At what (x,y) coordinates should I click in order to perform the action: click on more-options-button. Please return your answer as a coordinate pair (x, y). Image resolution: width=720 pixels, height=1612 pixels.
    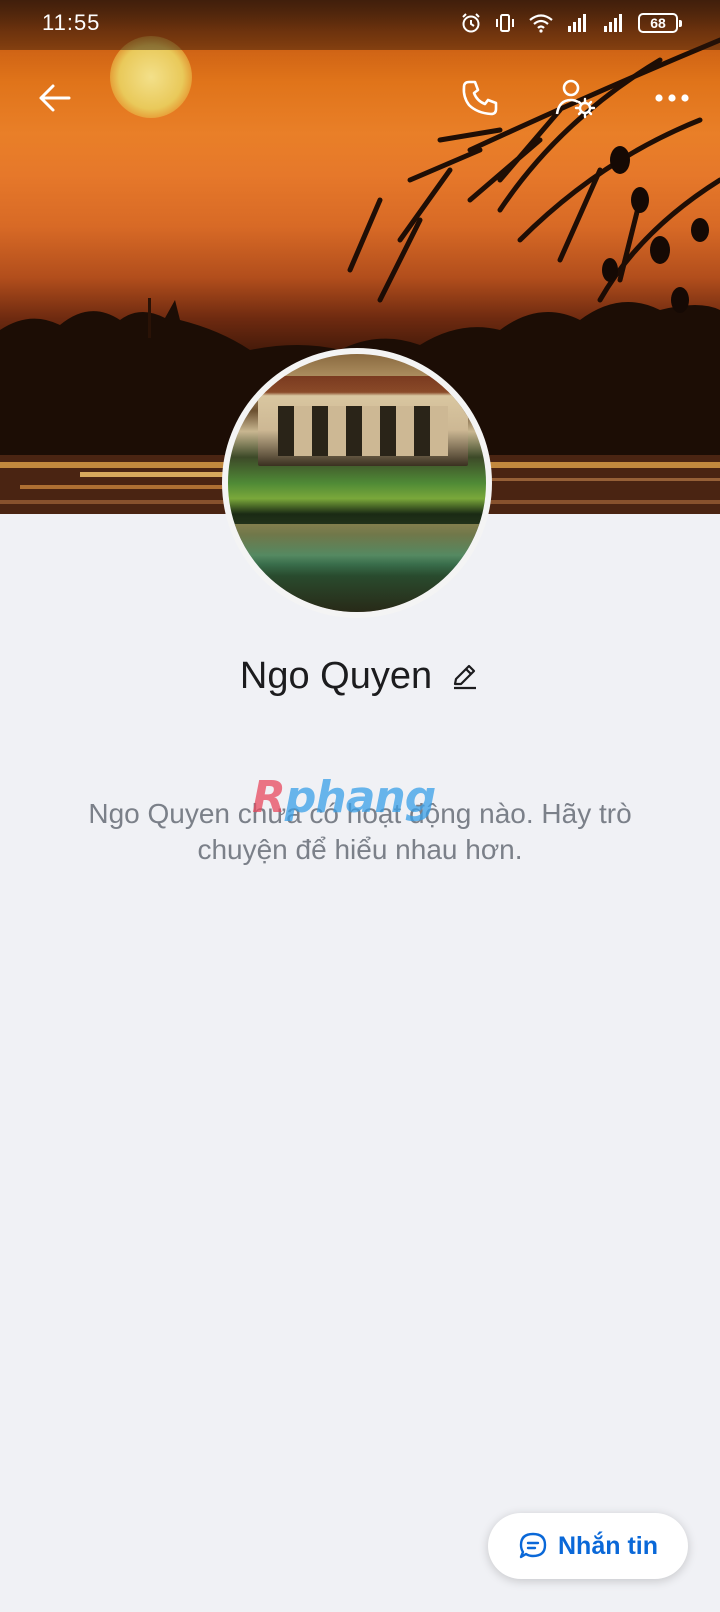
    Looking at the image, I should click on (672, 98).